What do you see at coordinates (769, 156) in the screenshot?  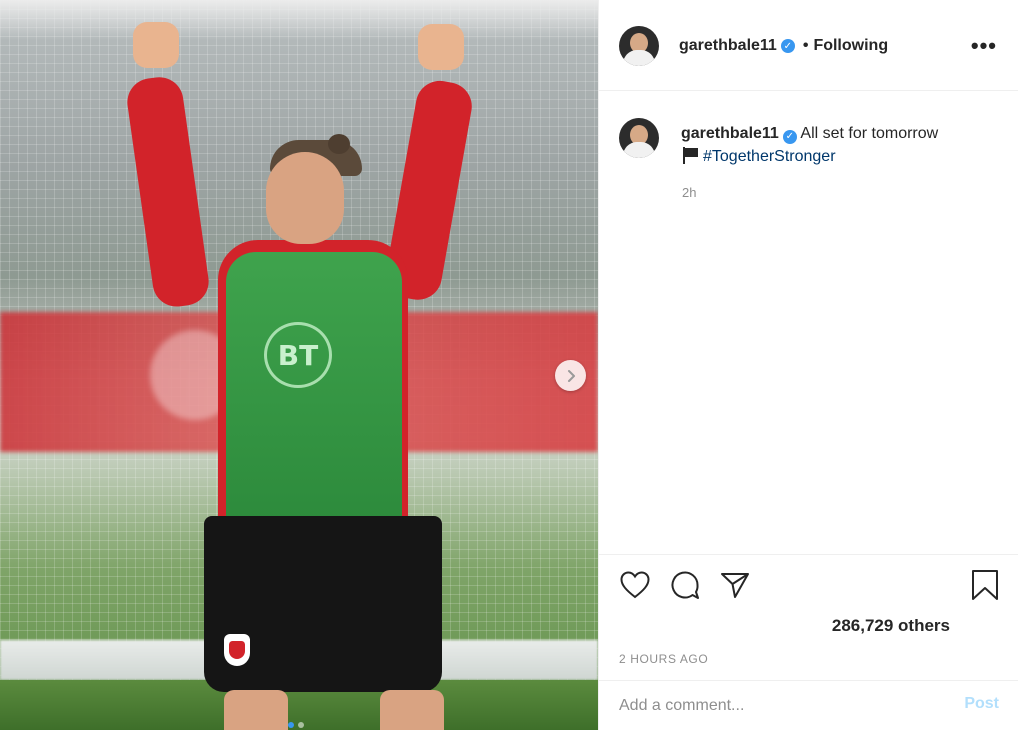 I see `hashtag-link: #TogetherStronger` at bounding box center [769, 156].